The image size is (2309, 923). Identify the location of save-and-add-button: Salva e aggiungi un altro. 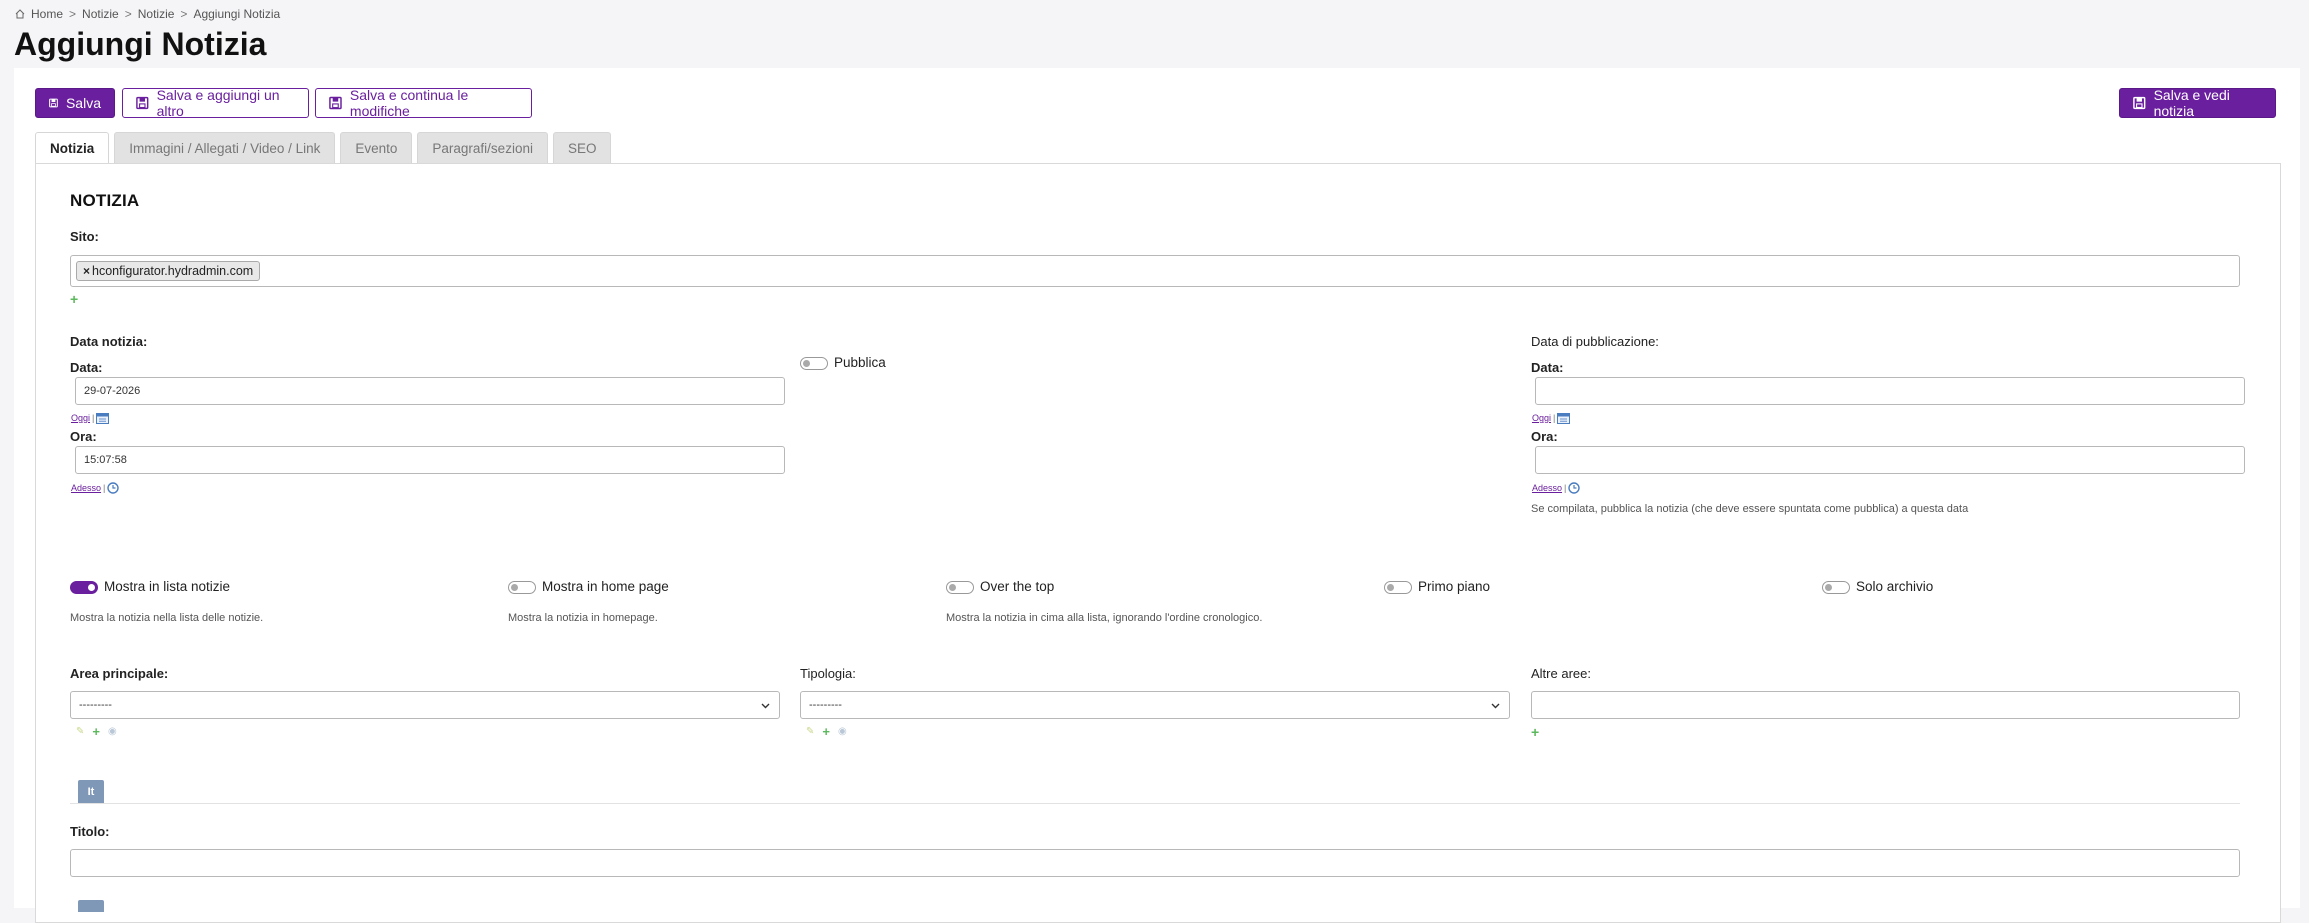
(215, 103).